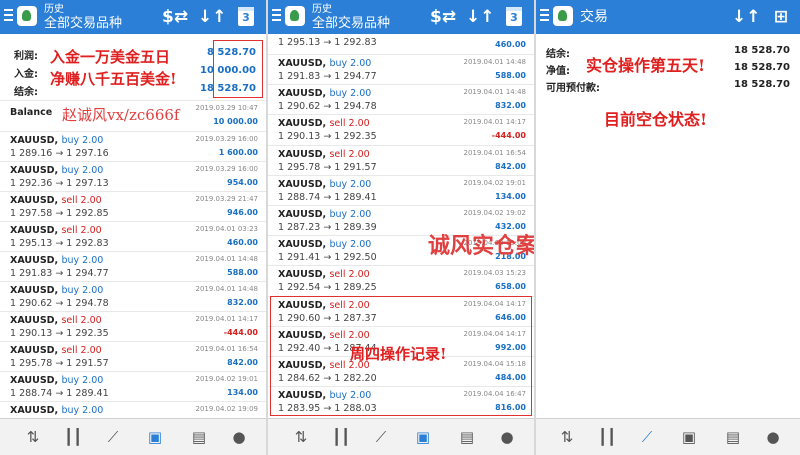  What do you see at coordinates (398, 354) in the screenshot?
I see `annotation-thursday: 周四操作记录!` at bounding box center [398, 354].